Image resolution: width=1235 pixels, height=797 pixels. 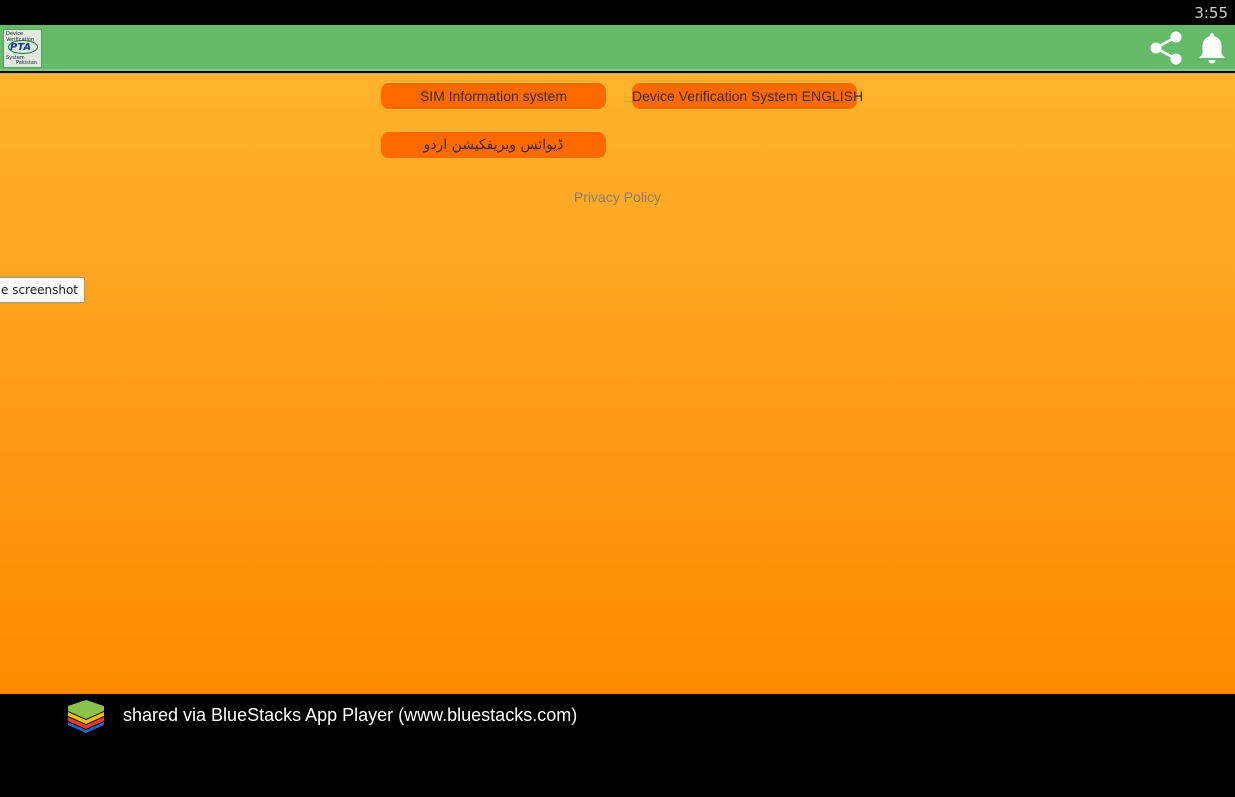 I want to click on pta-logo: Device Verification PTA System Pakistan, so click(x=22, y=48).